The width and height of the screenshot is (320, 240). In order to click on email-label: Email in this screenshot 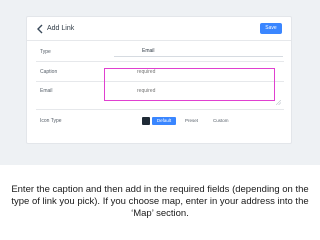, I will do `click(46, 91)`.